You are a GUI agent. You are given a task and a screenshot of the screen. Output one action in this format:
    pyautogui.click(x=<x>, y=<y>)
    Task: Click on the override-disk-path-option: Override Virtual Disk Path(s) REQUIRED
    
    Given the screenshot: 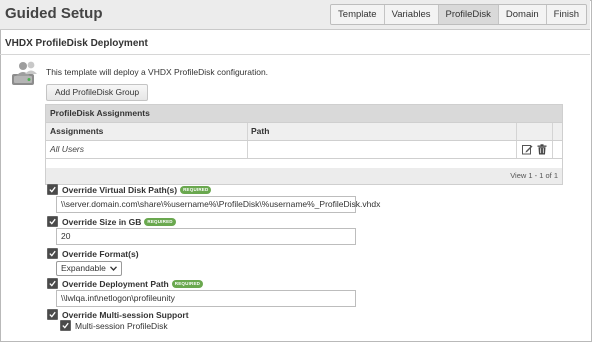 What is the action you would take?
    pyautogui.click(x=129, y=189)
    